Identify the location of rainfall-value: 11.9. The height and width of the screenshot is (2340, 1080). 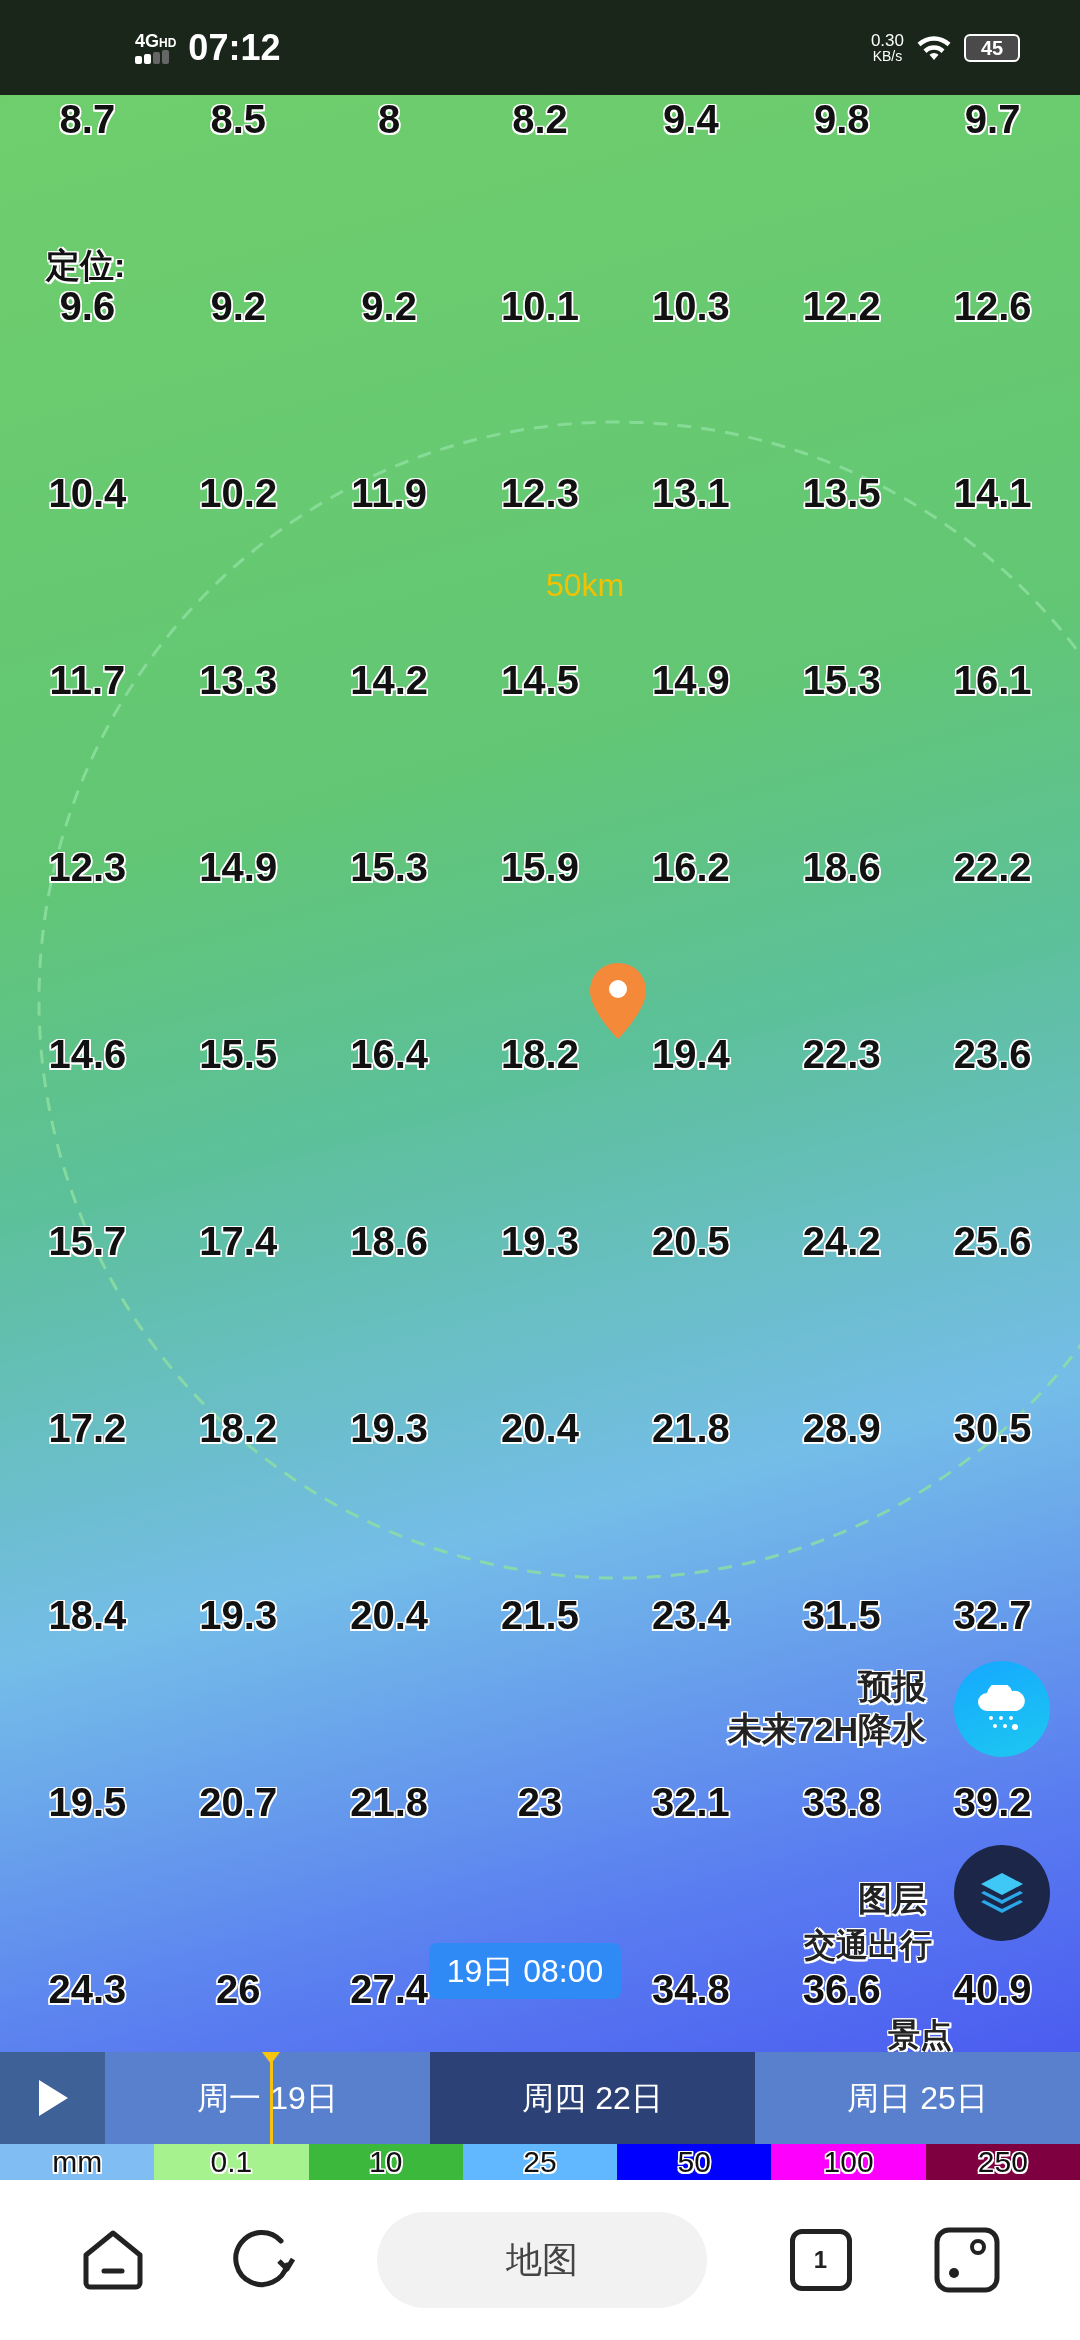
(389, 493).